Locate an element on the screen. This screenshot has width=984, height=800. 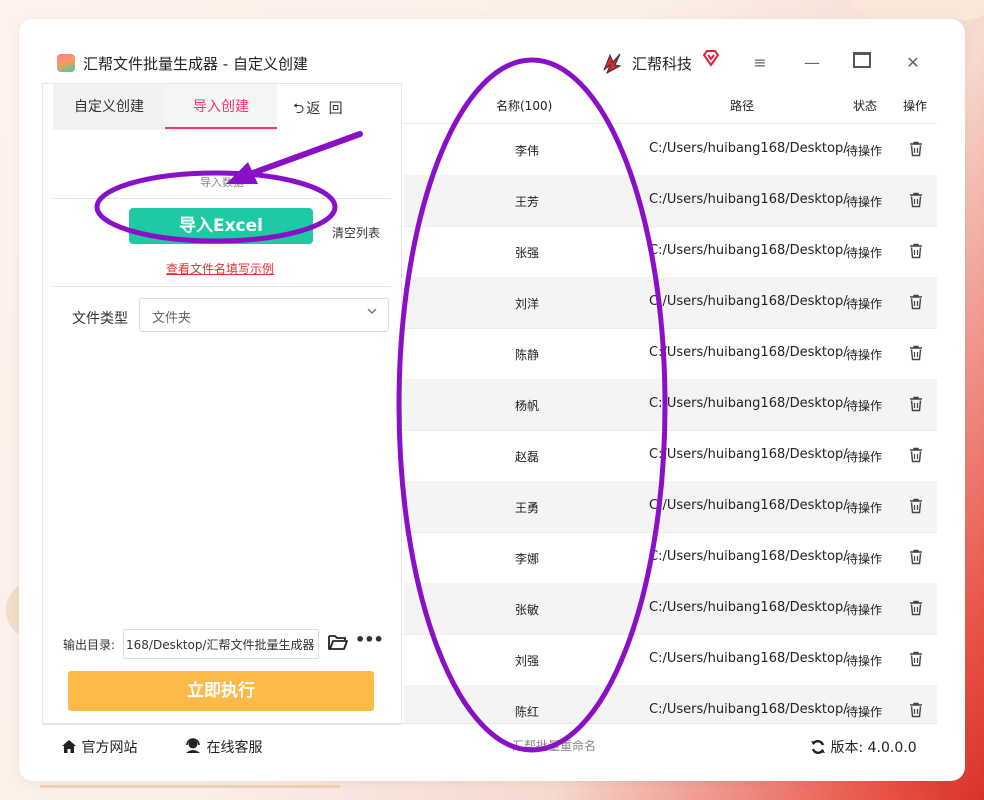
footer-product-name: 汇帮批量重命名 is located at coordinates (554, 746).